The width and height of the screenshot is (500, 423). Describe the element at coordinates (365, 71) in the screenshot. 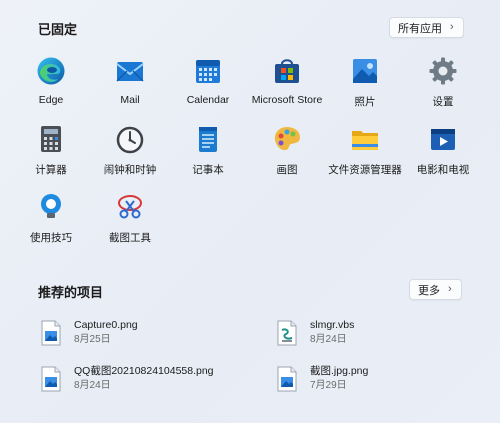

I see `photos-icon` at that location.